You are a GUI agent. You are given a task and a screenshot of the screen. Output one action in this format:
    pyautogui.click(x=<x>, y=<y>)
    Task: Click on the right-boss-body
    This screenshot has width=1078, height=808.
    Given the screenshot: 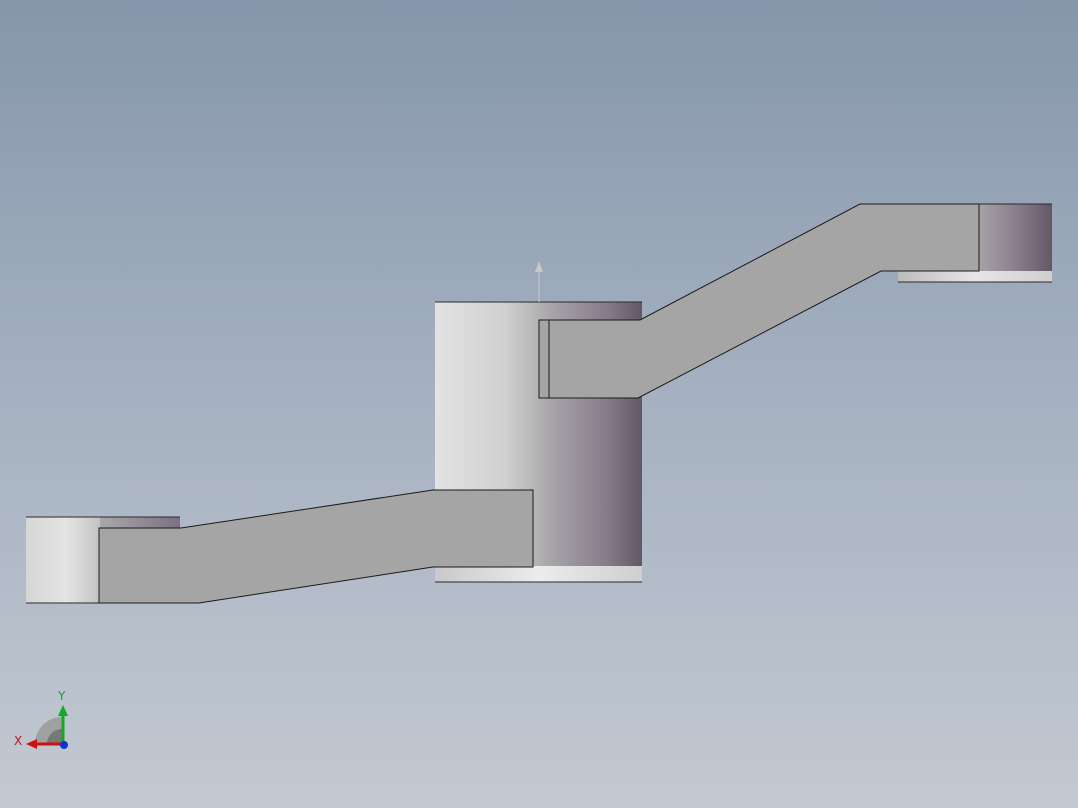 What is the action you would take?
    pyautogui.click(x=1015, y=243)
    